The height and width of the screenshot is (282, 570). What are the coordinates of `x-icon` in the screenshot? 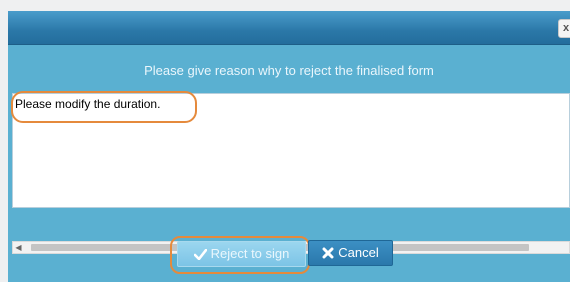 It's located at (328, 253).